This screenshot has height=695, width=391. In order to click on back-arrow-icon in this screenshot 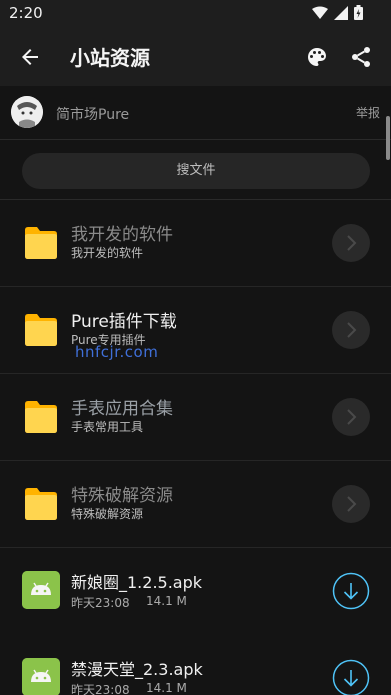, I will do `click(30, 57)`.